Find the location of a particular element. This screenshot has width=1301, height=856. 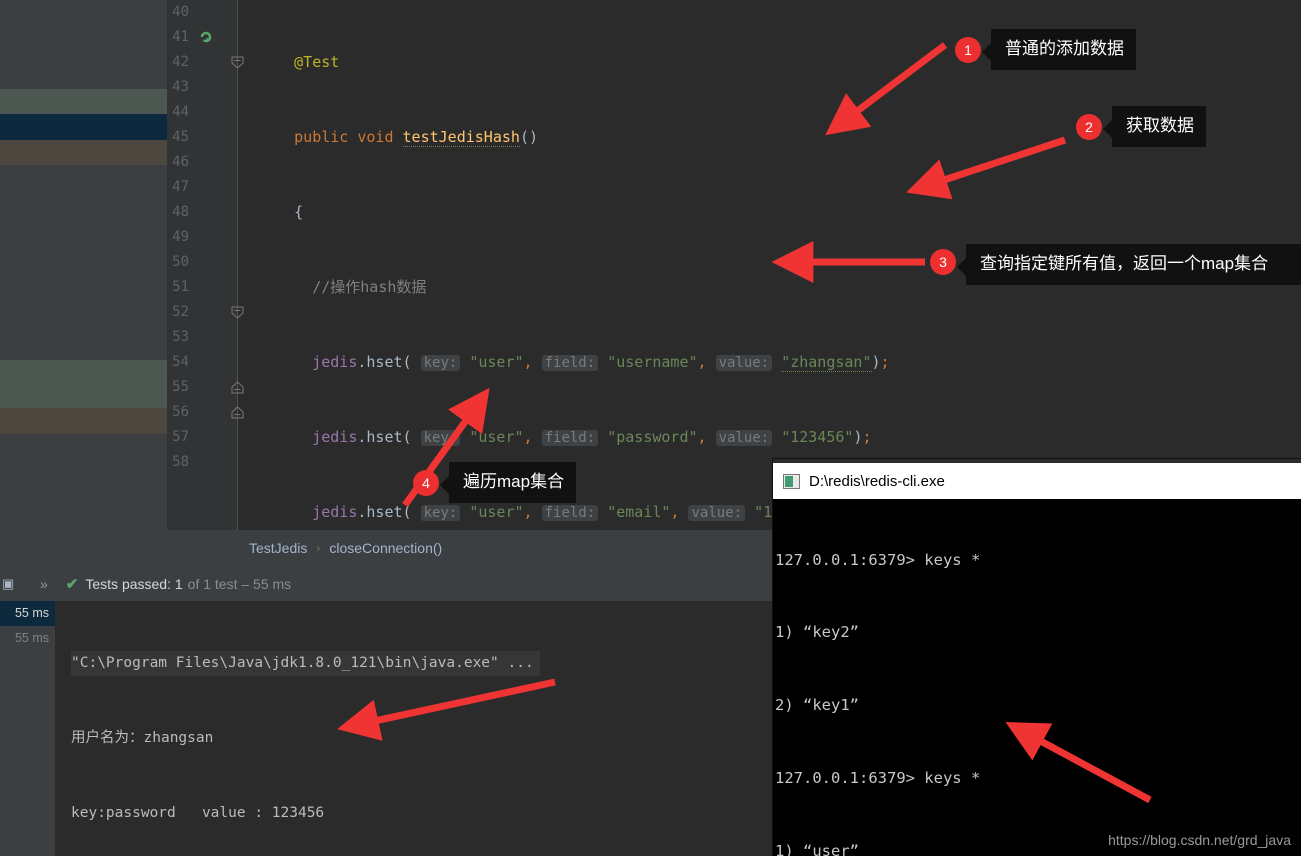

line-number: 54 is located at coordinates (180, 362).